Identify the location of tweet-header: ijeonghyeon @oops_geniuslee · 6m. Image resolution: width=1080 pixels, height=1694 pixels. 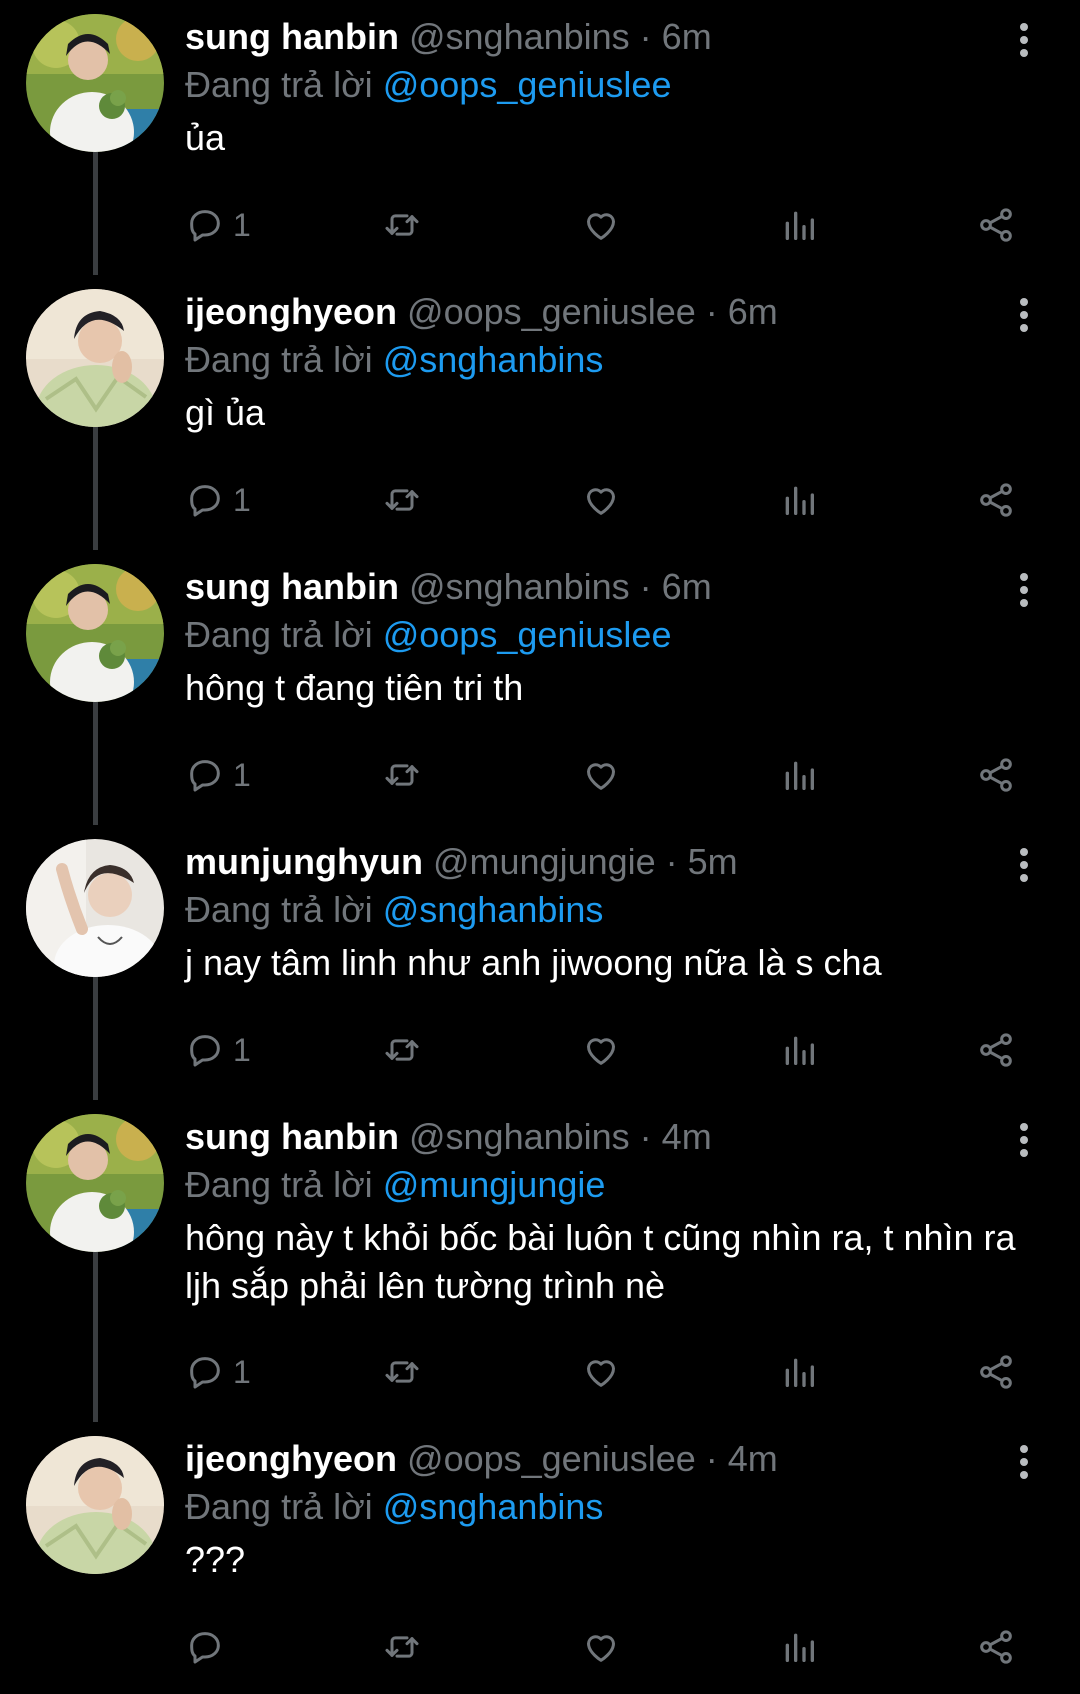
(605, 312).